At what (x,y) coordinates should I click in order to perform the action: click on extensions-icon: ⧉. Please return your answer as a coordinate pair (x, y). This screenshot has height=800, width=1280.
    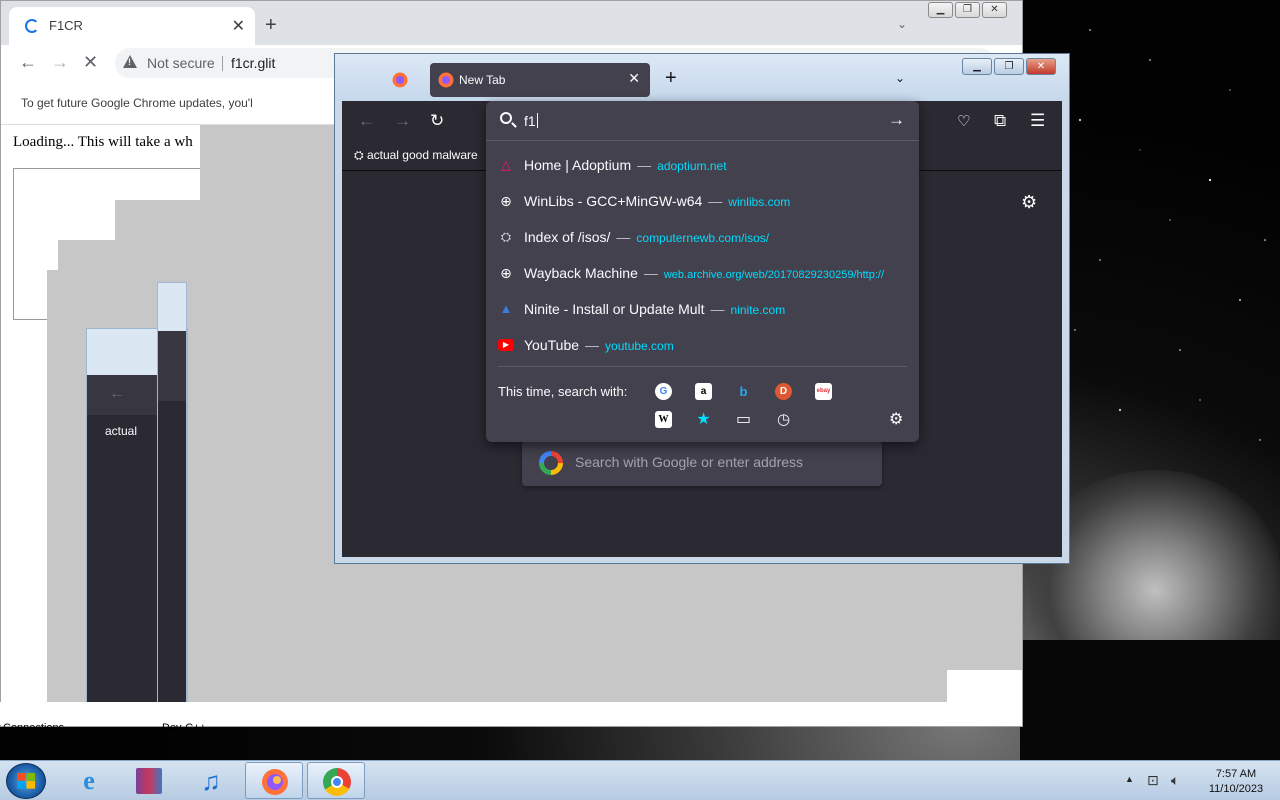
    Looking at the image, I should click on (1000, 121).